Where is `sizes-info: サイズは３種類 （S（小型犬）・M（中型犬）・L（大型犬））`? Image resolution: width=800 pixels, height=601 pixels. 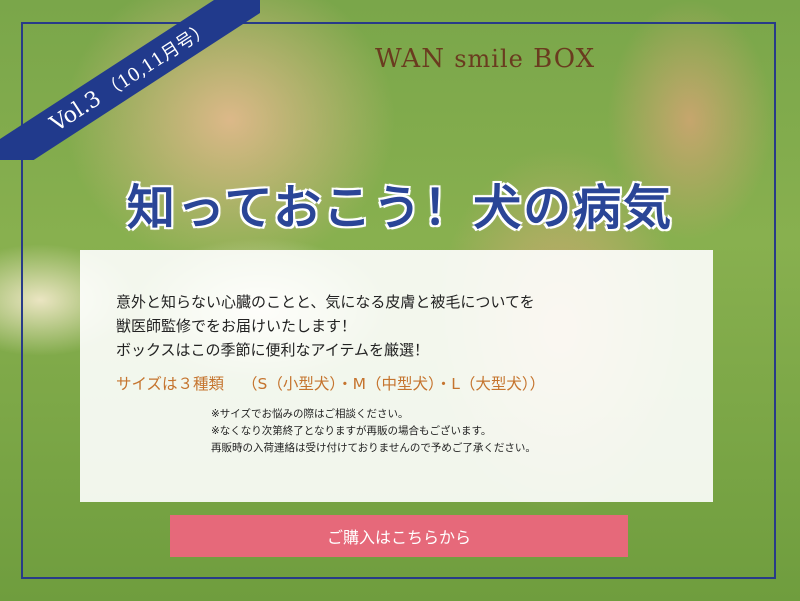 sizes-info: サイズは３種類 （S（小型犬）・M（中型犬）・L（大型犬）） is located at coordinates (414, 383).